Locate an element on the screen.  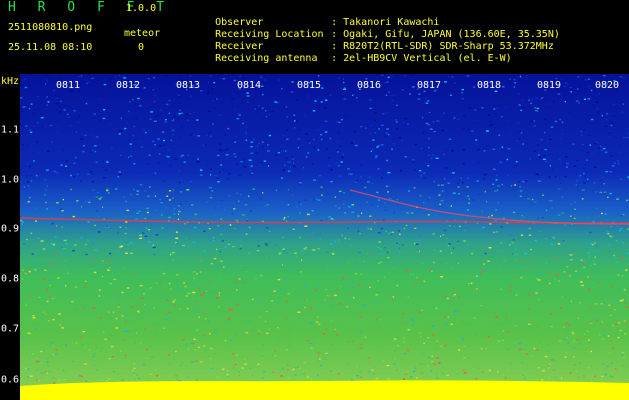
time-tick-label: 0811 is located at coordinates (68, 85).